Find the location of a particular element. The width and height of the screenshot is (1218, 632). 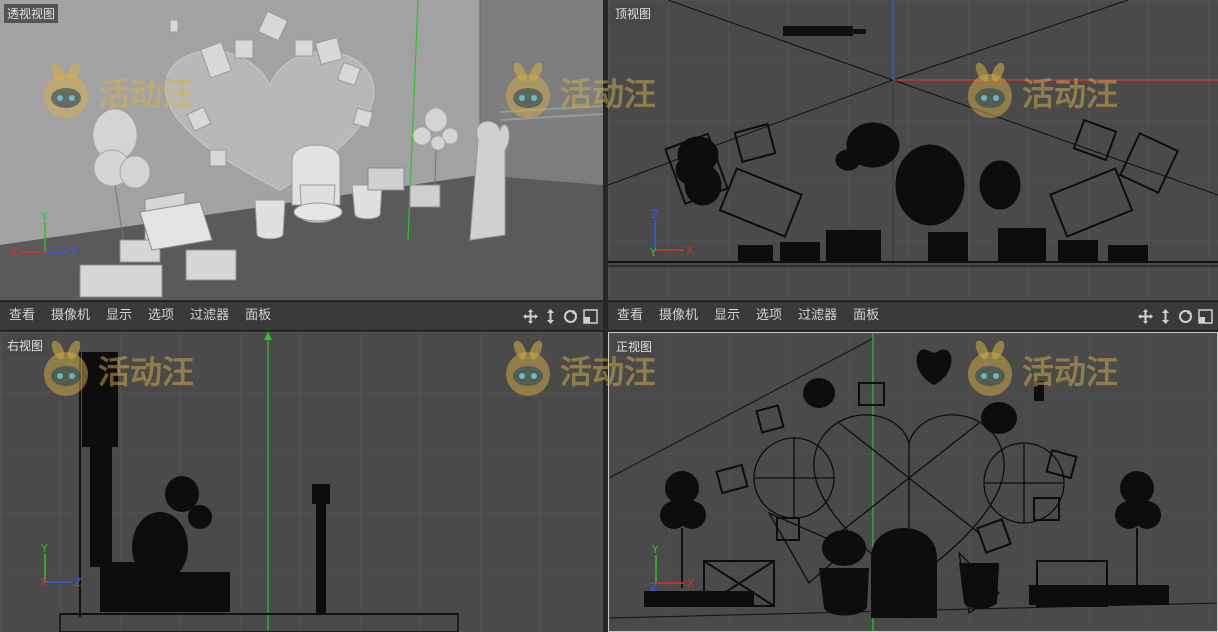

viewport-menubar-left: 查看 摄像机 显示 选项 过滤器 面板 is located at coordinates (301, 316).